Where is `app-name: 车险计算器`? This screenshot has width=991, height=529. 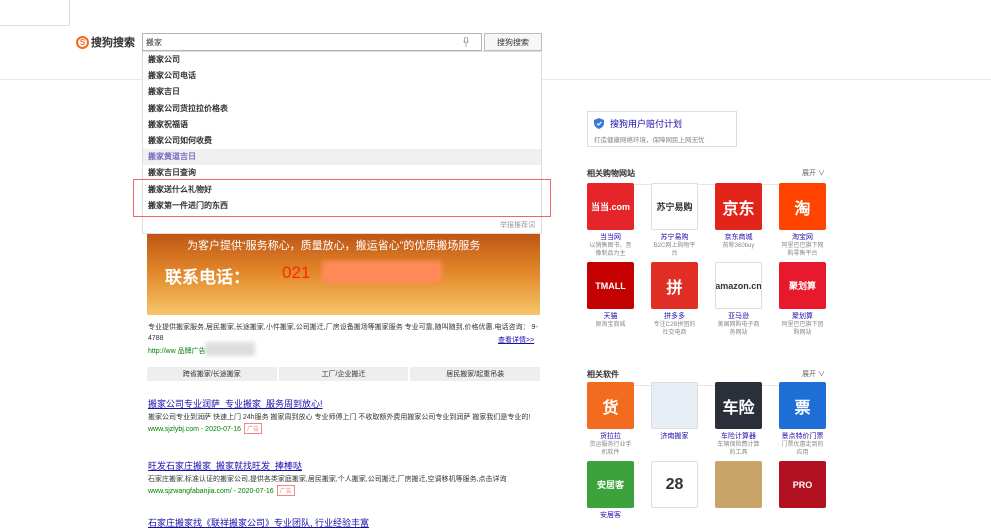
app-name: 车险计算器 is located at coordinates (738, 436).